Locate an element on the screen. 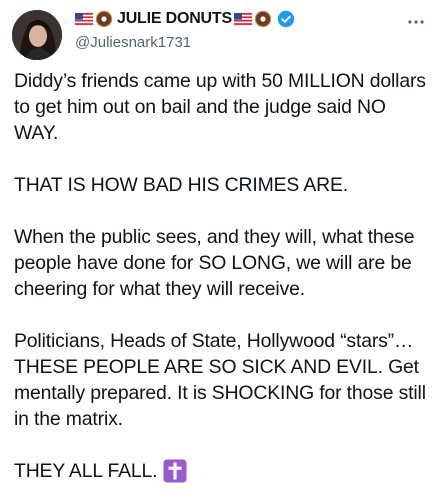  author-display-name: JULIE DONUTS is located at coordinates (174, 19).